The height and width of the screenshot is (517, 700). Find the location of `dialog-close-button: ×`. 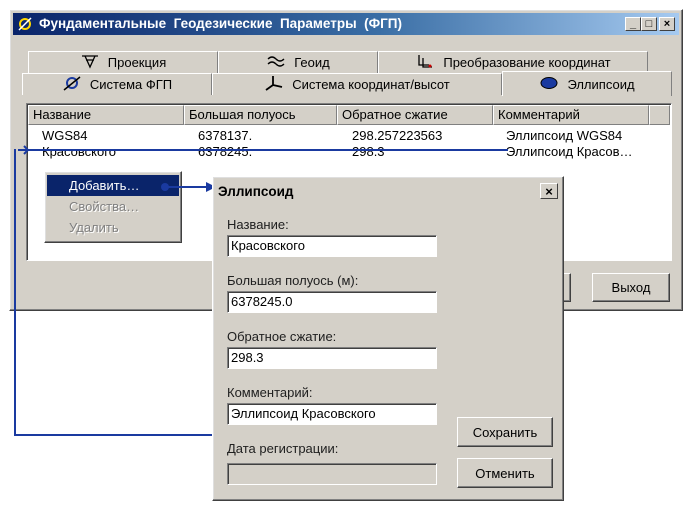

dialog-close-button: × is located at coordinates (549, 191).